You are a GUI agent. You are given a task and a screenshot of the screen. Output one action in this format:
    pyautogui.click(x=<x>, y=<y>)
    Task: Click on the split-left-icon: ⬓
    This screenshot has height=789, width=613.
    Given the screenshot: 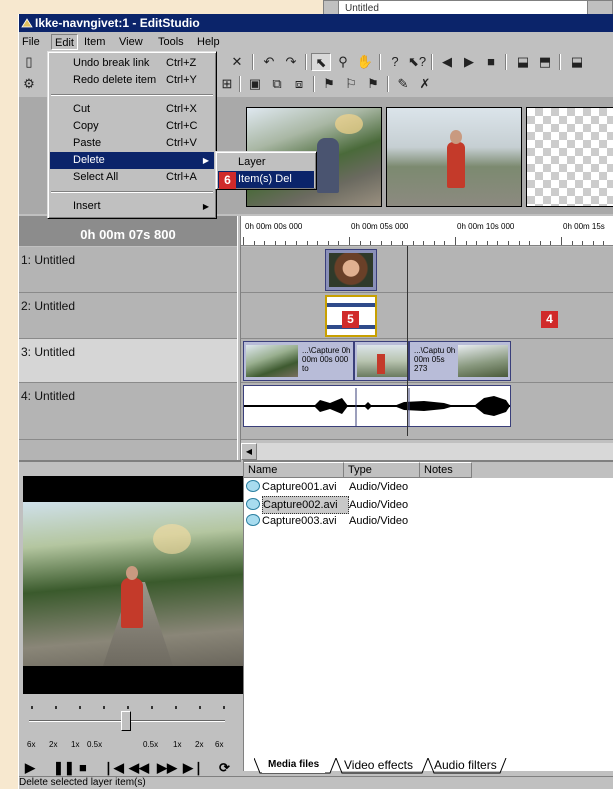 What is the action you would take?
    pyautogui.click(x=523, y=62)
    